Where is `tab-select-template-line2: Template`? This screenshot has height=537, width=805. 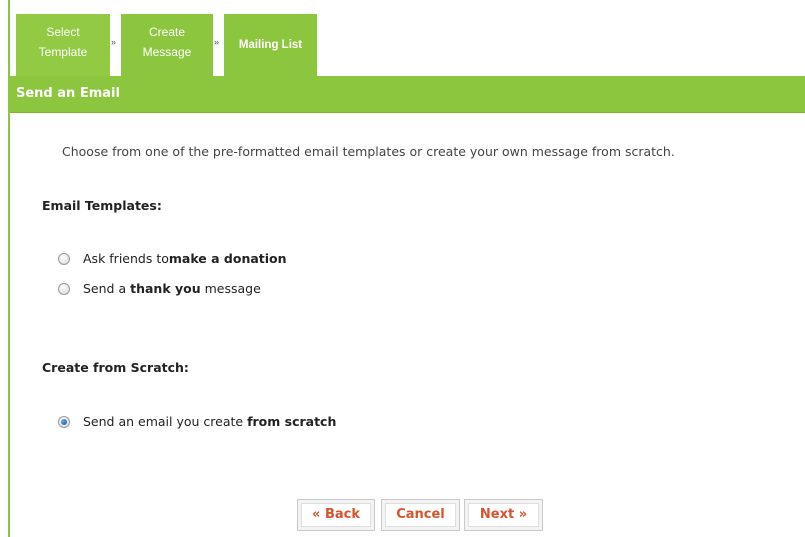
tab-select-template-line2: Template is located at coordinates (63, 52).